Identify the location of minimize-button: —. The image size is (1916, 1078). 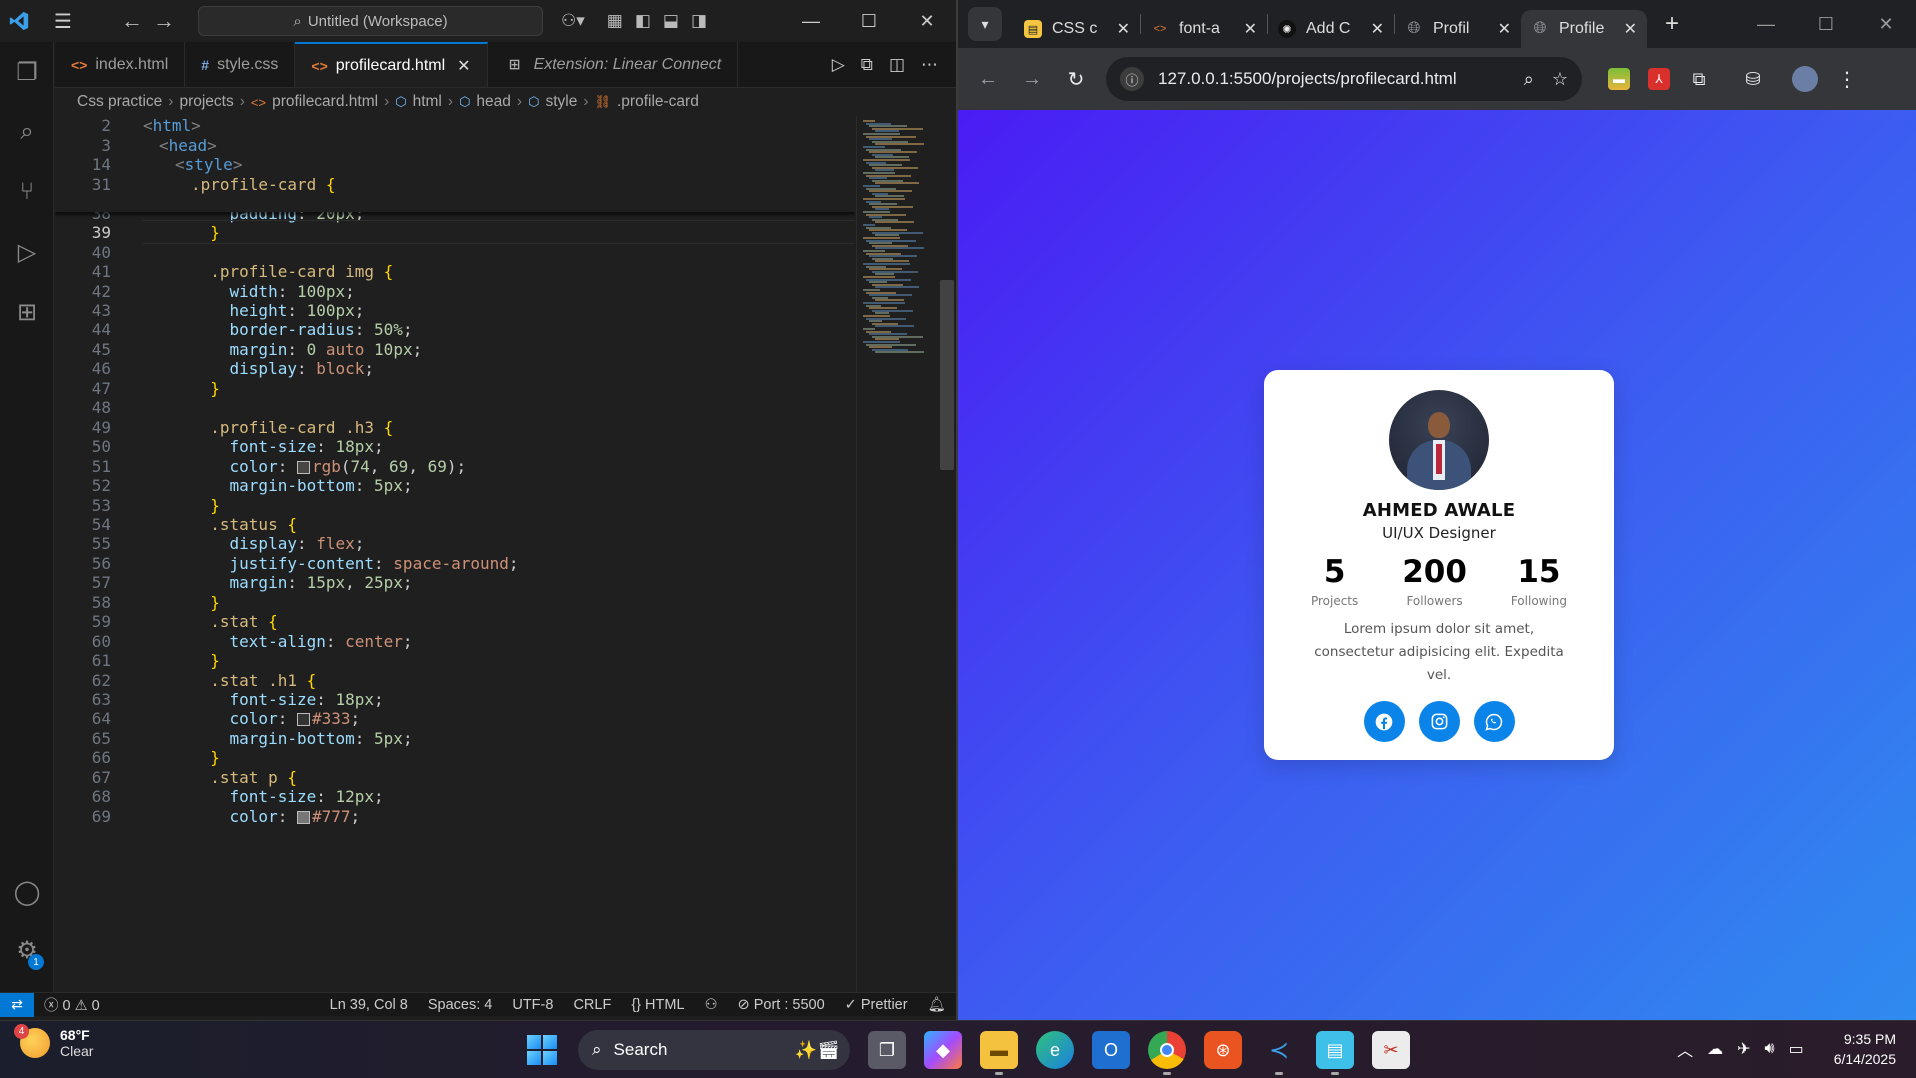
(811, 21).